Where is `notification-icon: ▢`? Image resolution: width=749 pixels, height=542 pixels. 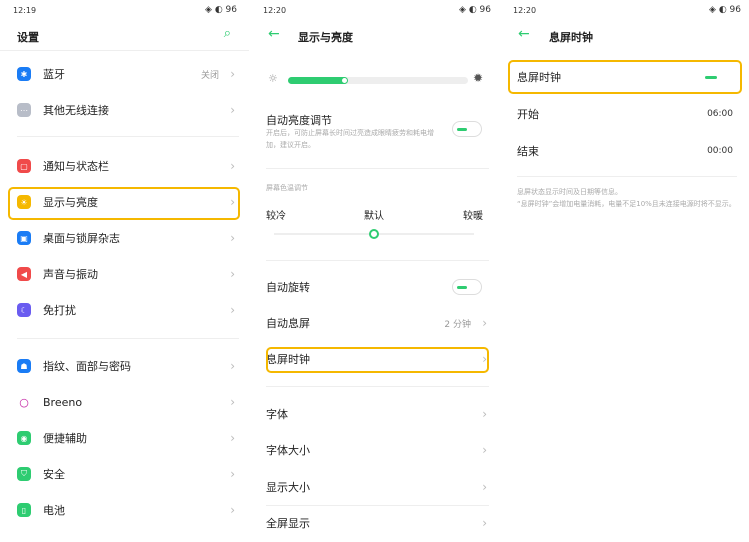
notification-icon: ▢ is located at coordinates (24, 166).